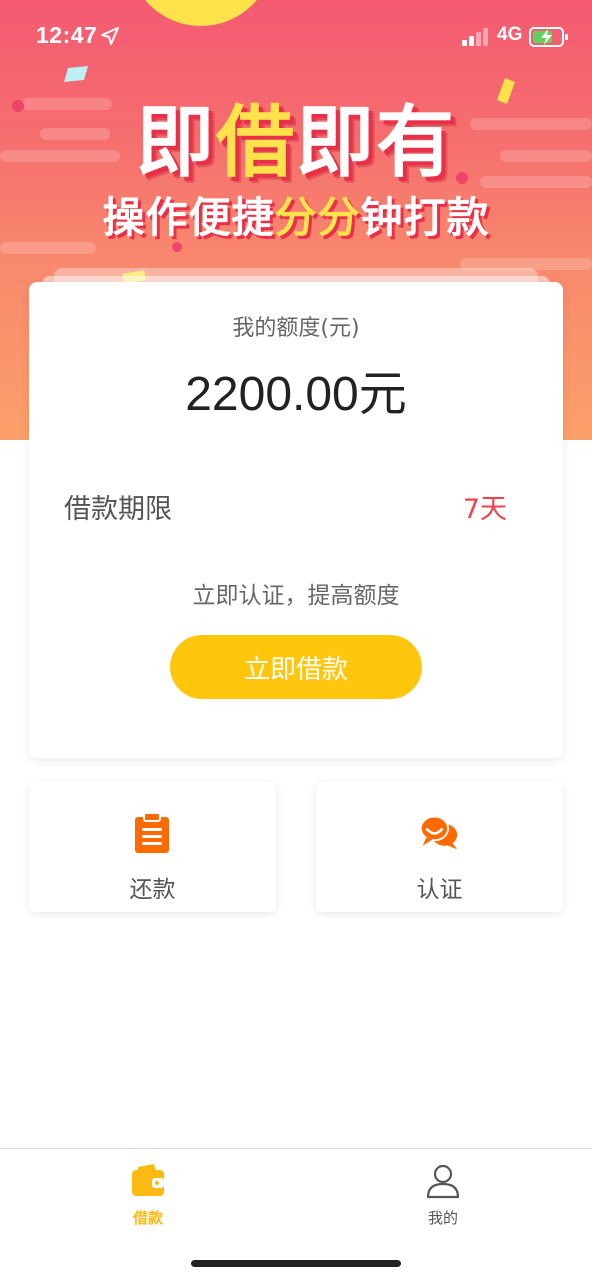 The height and width of the screenshot is (1280, 592). Describe the element at coordinates (255, 143) in the screenshot. I see `headline-char-highlight: 借` at that location.